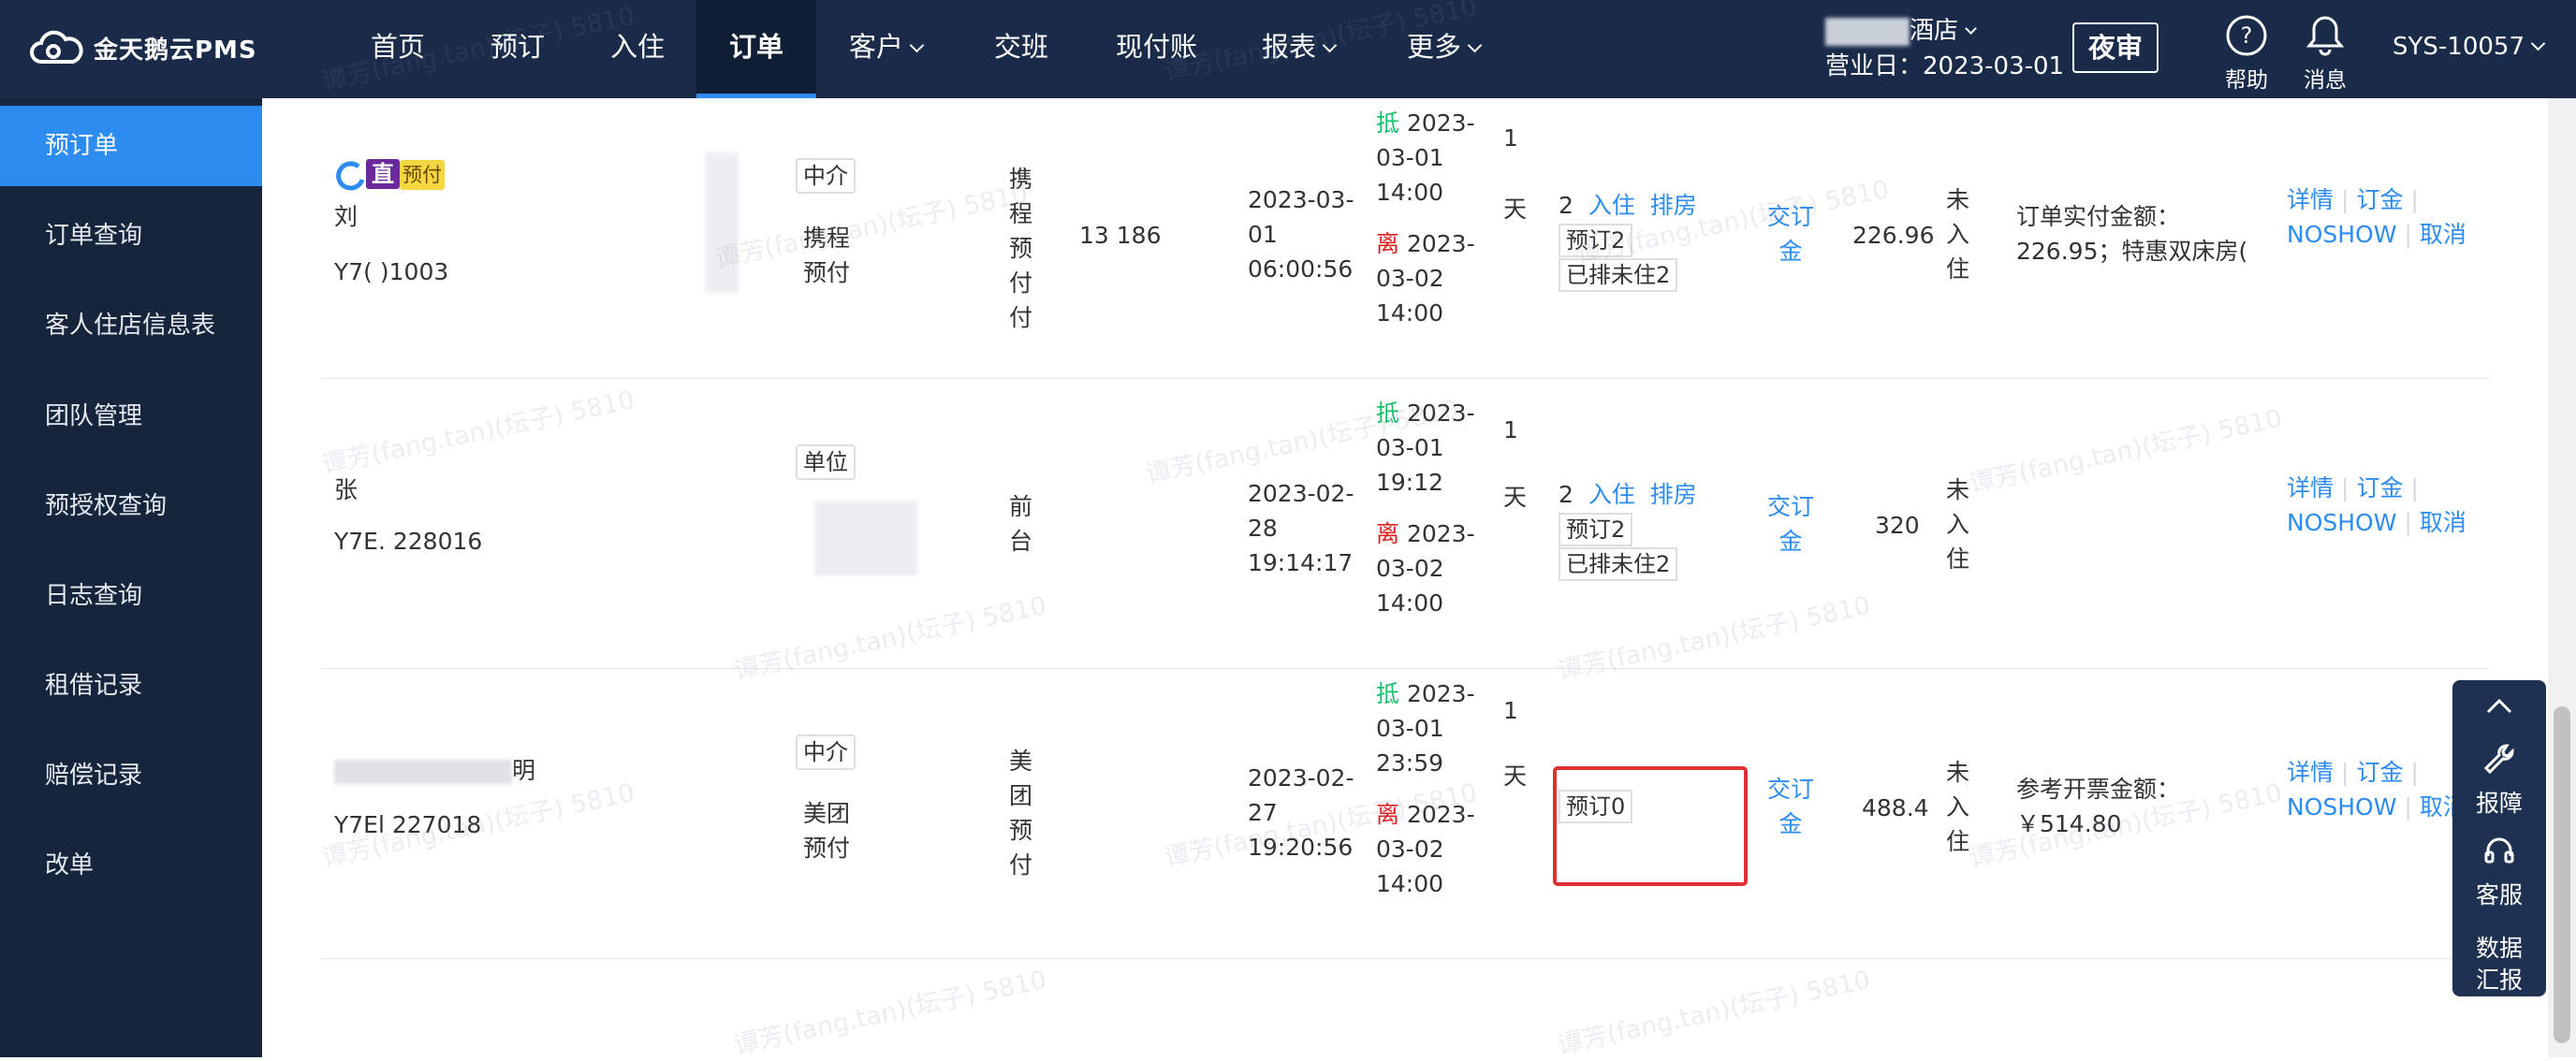 Image resolution: width=2576 pixels, height=1061 pixels. What do you see at coordinates (2469, 47) in the screenshot?
I see `account-menu: SYS-10057` at bounding box center [2469, 47].